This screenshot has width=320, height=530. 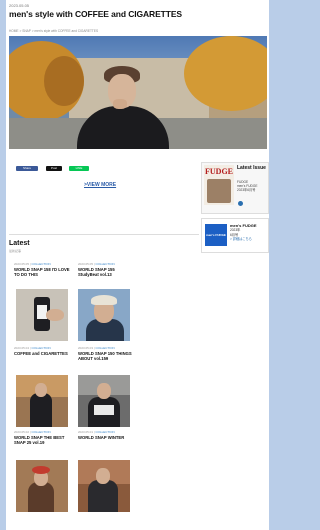 I want to click on fudge-logo: FUDGE, so click(x=219, y=171).